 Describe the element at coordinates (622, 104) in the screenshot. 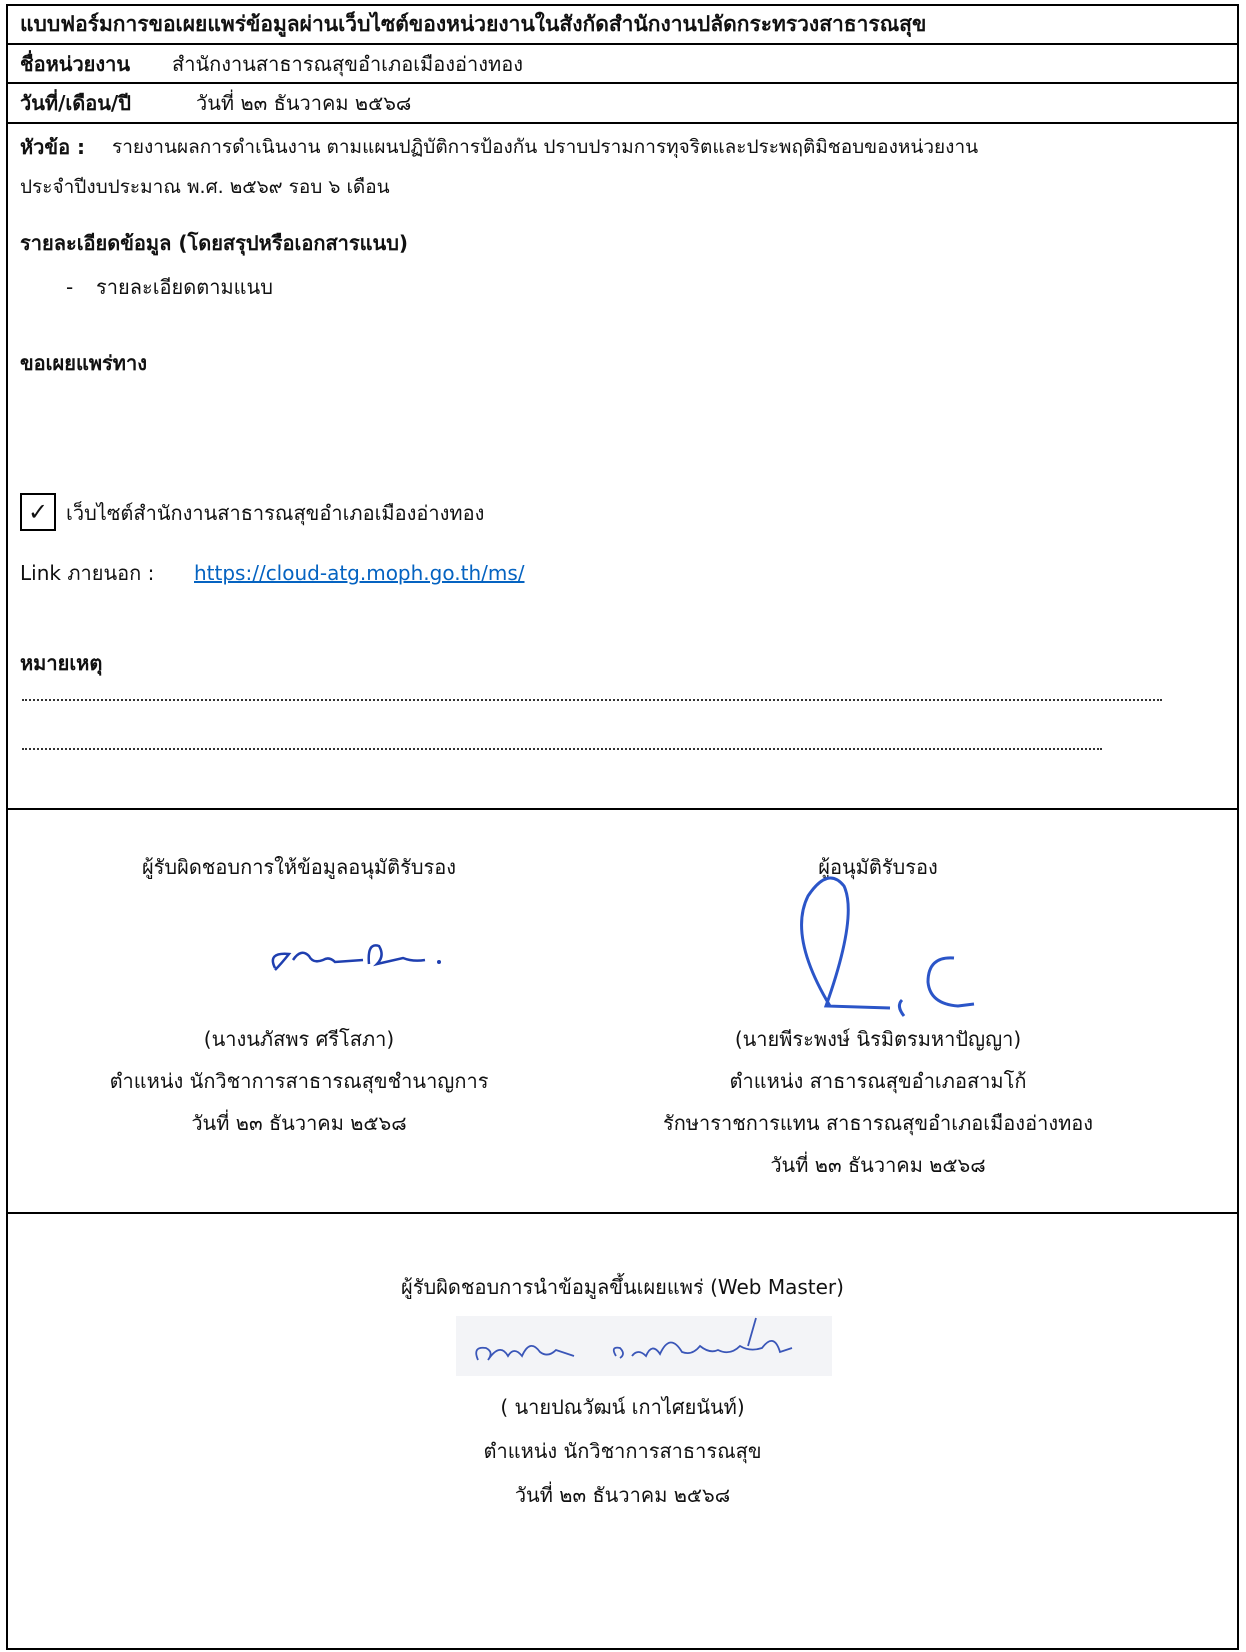

I see `date-row: วันที่/เดือน/ปี วันที่ ๒๓ ธันวาคม ๒๕๖๘` at that location.